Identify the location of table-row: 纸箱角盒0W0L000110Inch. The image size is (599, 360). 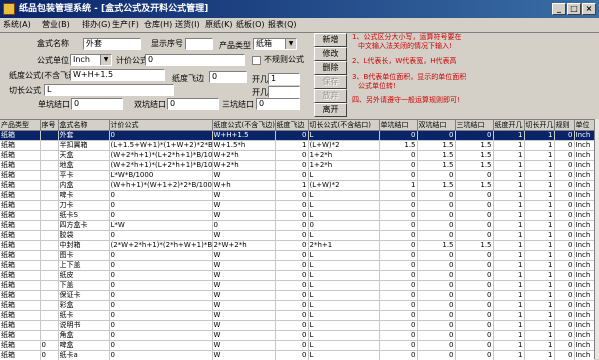
(297, 336).